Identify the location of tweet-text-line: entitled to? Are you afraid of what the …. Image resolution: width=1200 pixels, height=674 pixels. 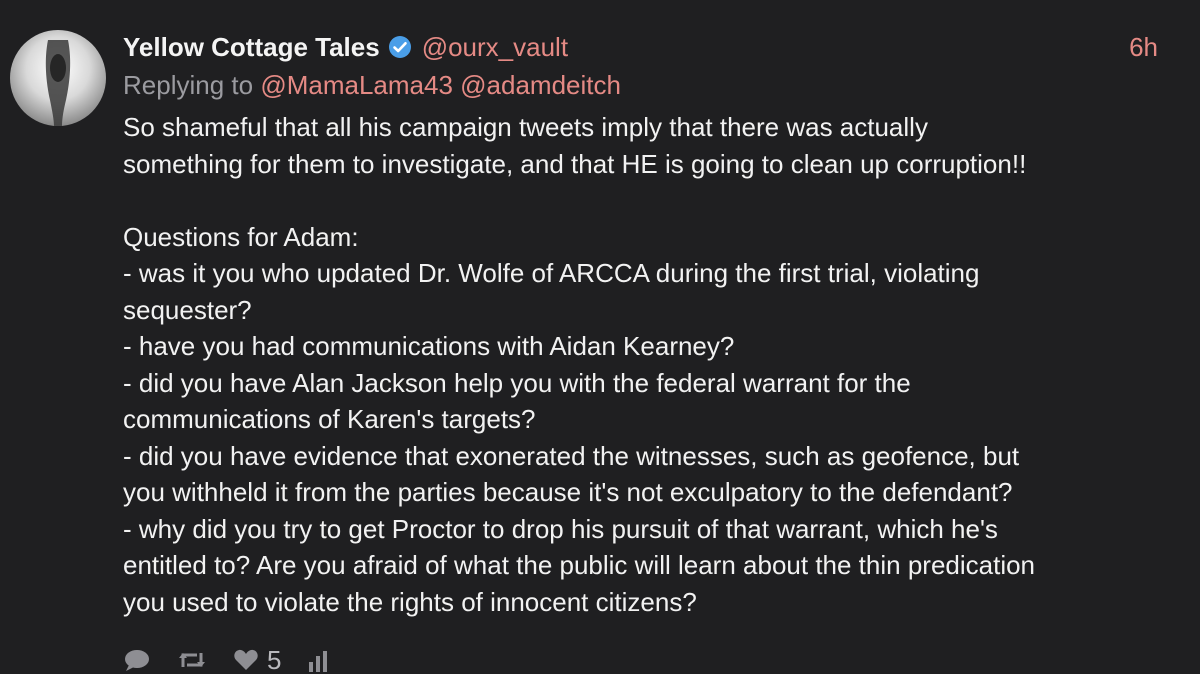
(579, 565).